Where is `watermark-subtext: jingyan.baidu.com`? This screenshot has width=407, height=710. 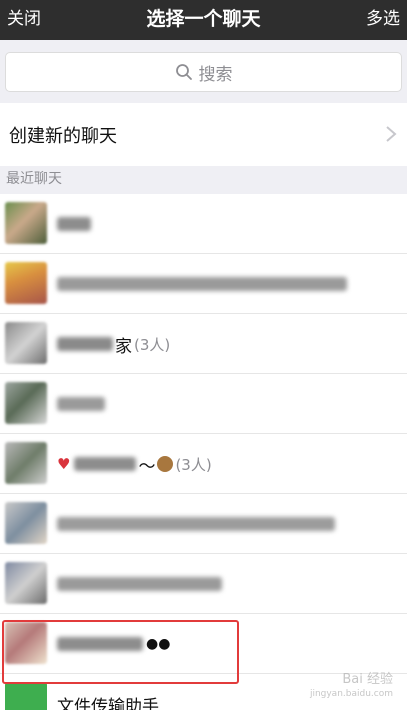 watermark-subtext: jingyan.baidu.com is located at coordinates (351, 694).